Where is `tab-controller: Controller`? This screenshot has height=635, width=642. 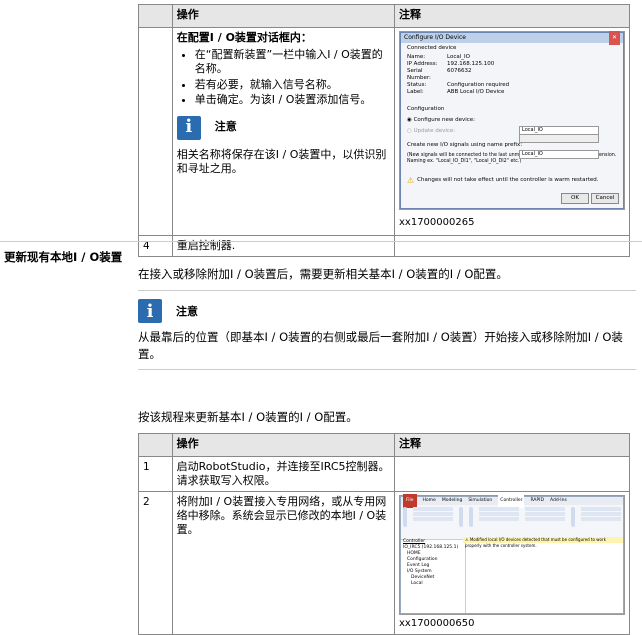 tab-controller: Controller is located at coordinates (511, 501).